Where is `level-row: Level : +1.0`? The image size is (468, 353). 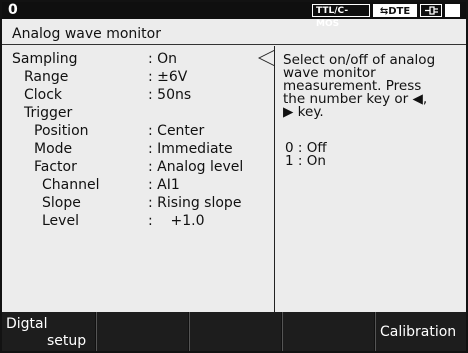 level-row: Level : +1.0 is located at coordinates (157, 221).